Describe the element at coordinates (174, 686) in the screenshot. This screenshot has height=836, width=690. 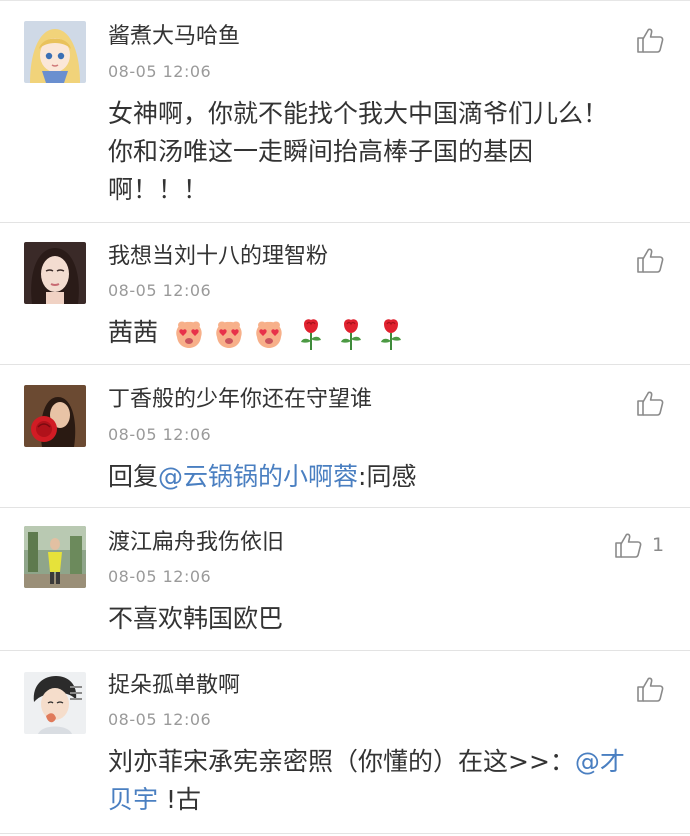
I see `username: 捉朵孤单散啊` at that location.